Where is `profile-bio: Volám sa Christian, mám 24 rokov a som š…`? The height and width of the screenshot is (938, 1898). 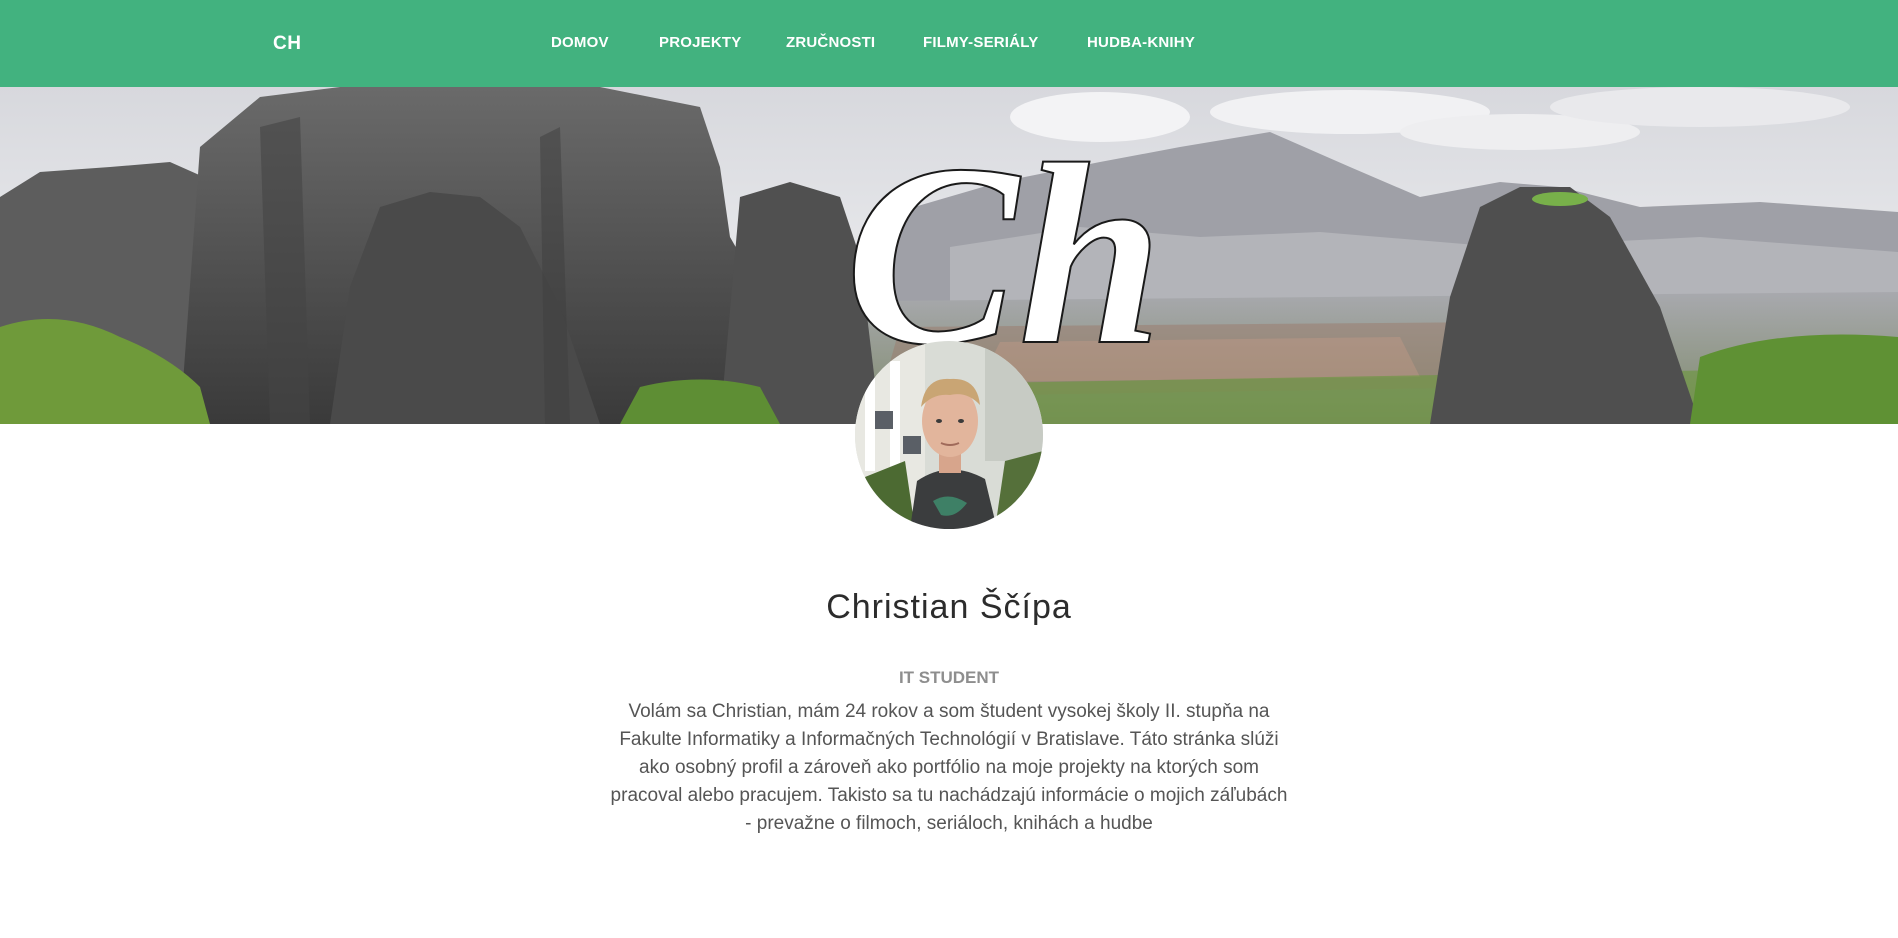
profile-bio: Volám sa Christian, mám 24 rokov a som š… is located at coordinates (949, 767).